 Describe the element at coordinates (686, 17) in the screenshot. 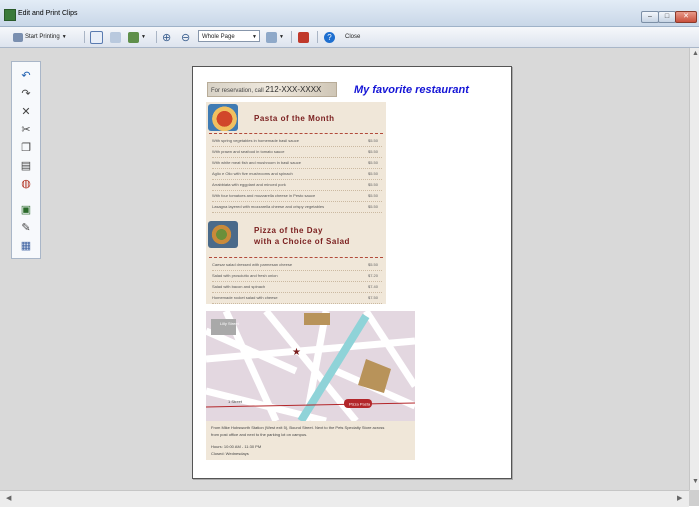

I see `close-window-button: ✕` at that location.